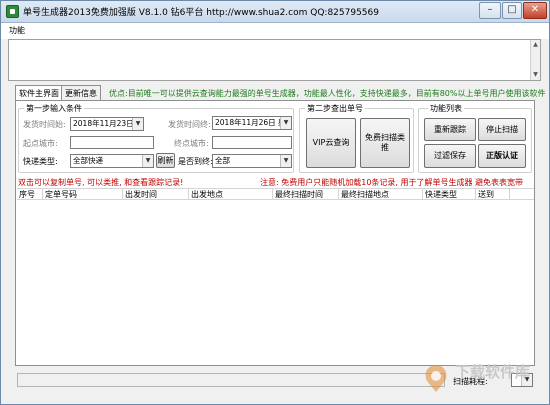  I want to click on col-depart-time: 出发时间, so click(156, 194).